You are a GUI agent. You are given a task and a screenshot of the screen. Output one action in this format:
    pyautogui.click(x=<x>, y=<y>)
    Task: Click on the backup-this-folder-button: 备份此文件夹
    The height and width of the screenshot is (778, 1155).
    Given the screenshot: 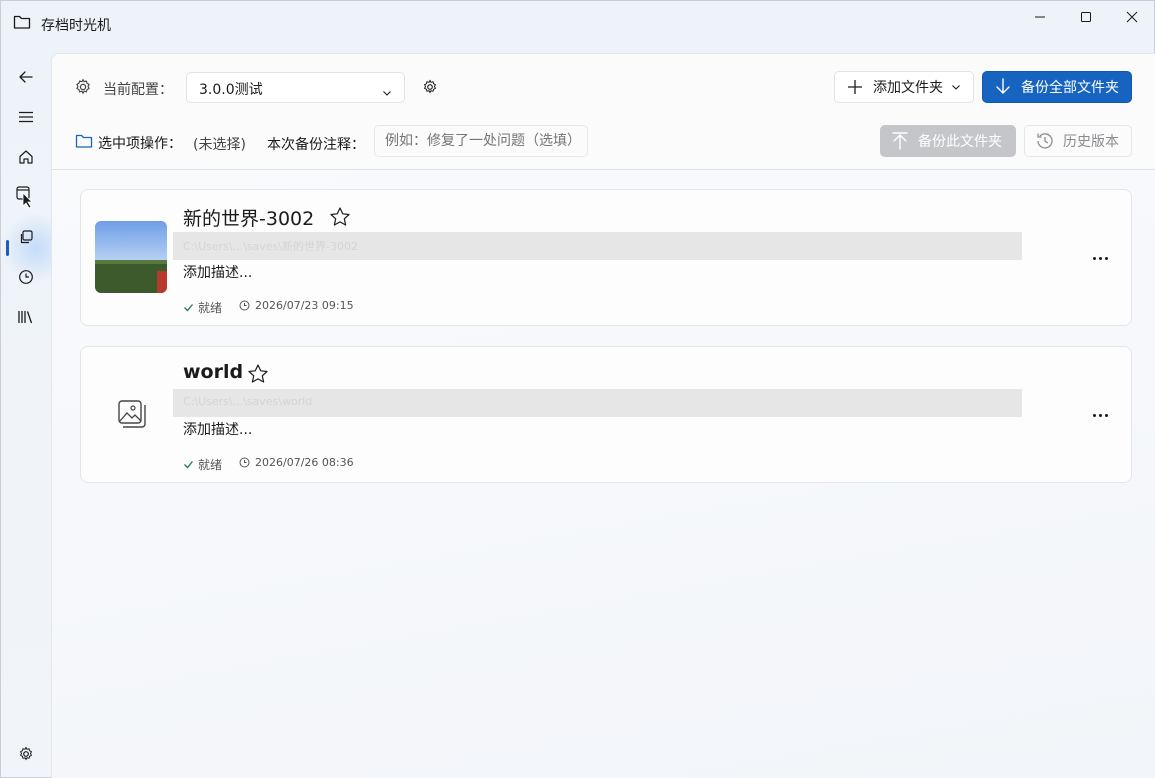 What is the action you would take?
    pyautogui.click(x=948, y=141)
    